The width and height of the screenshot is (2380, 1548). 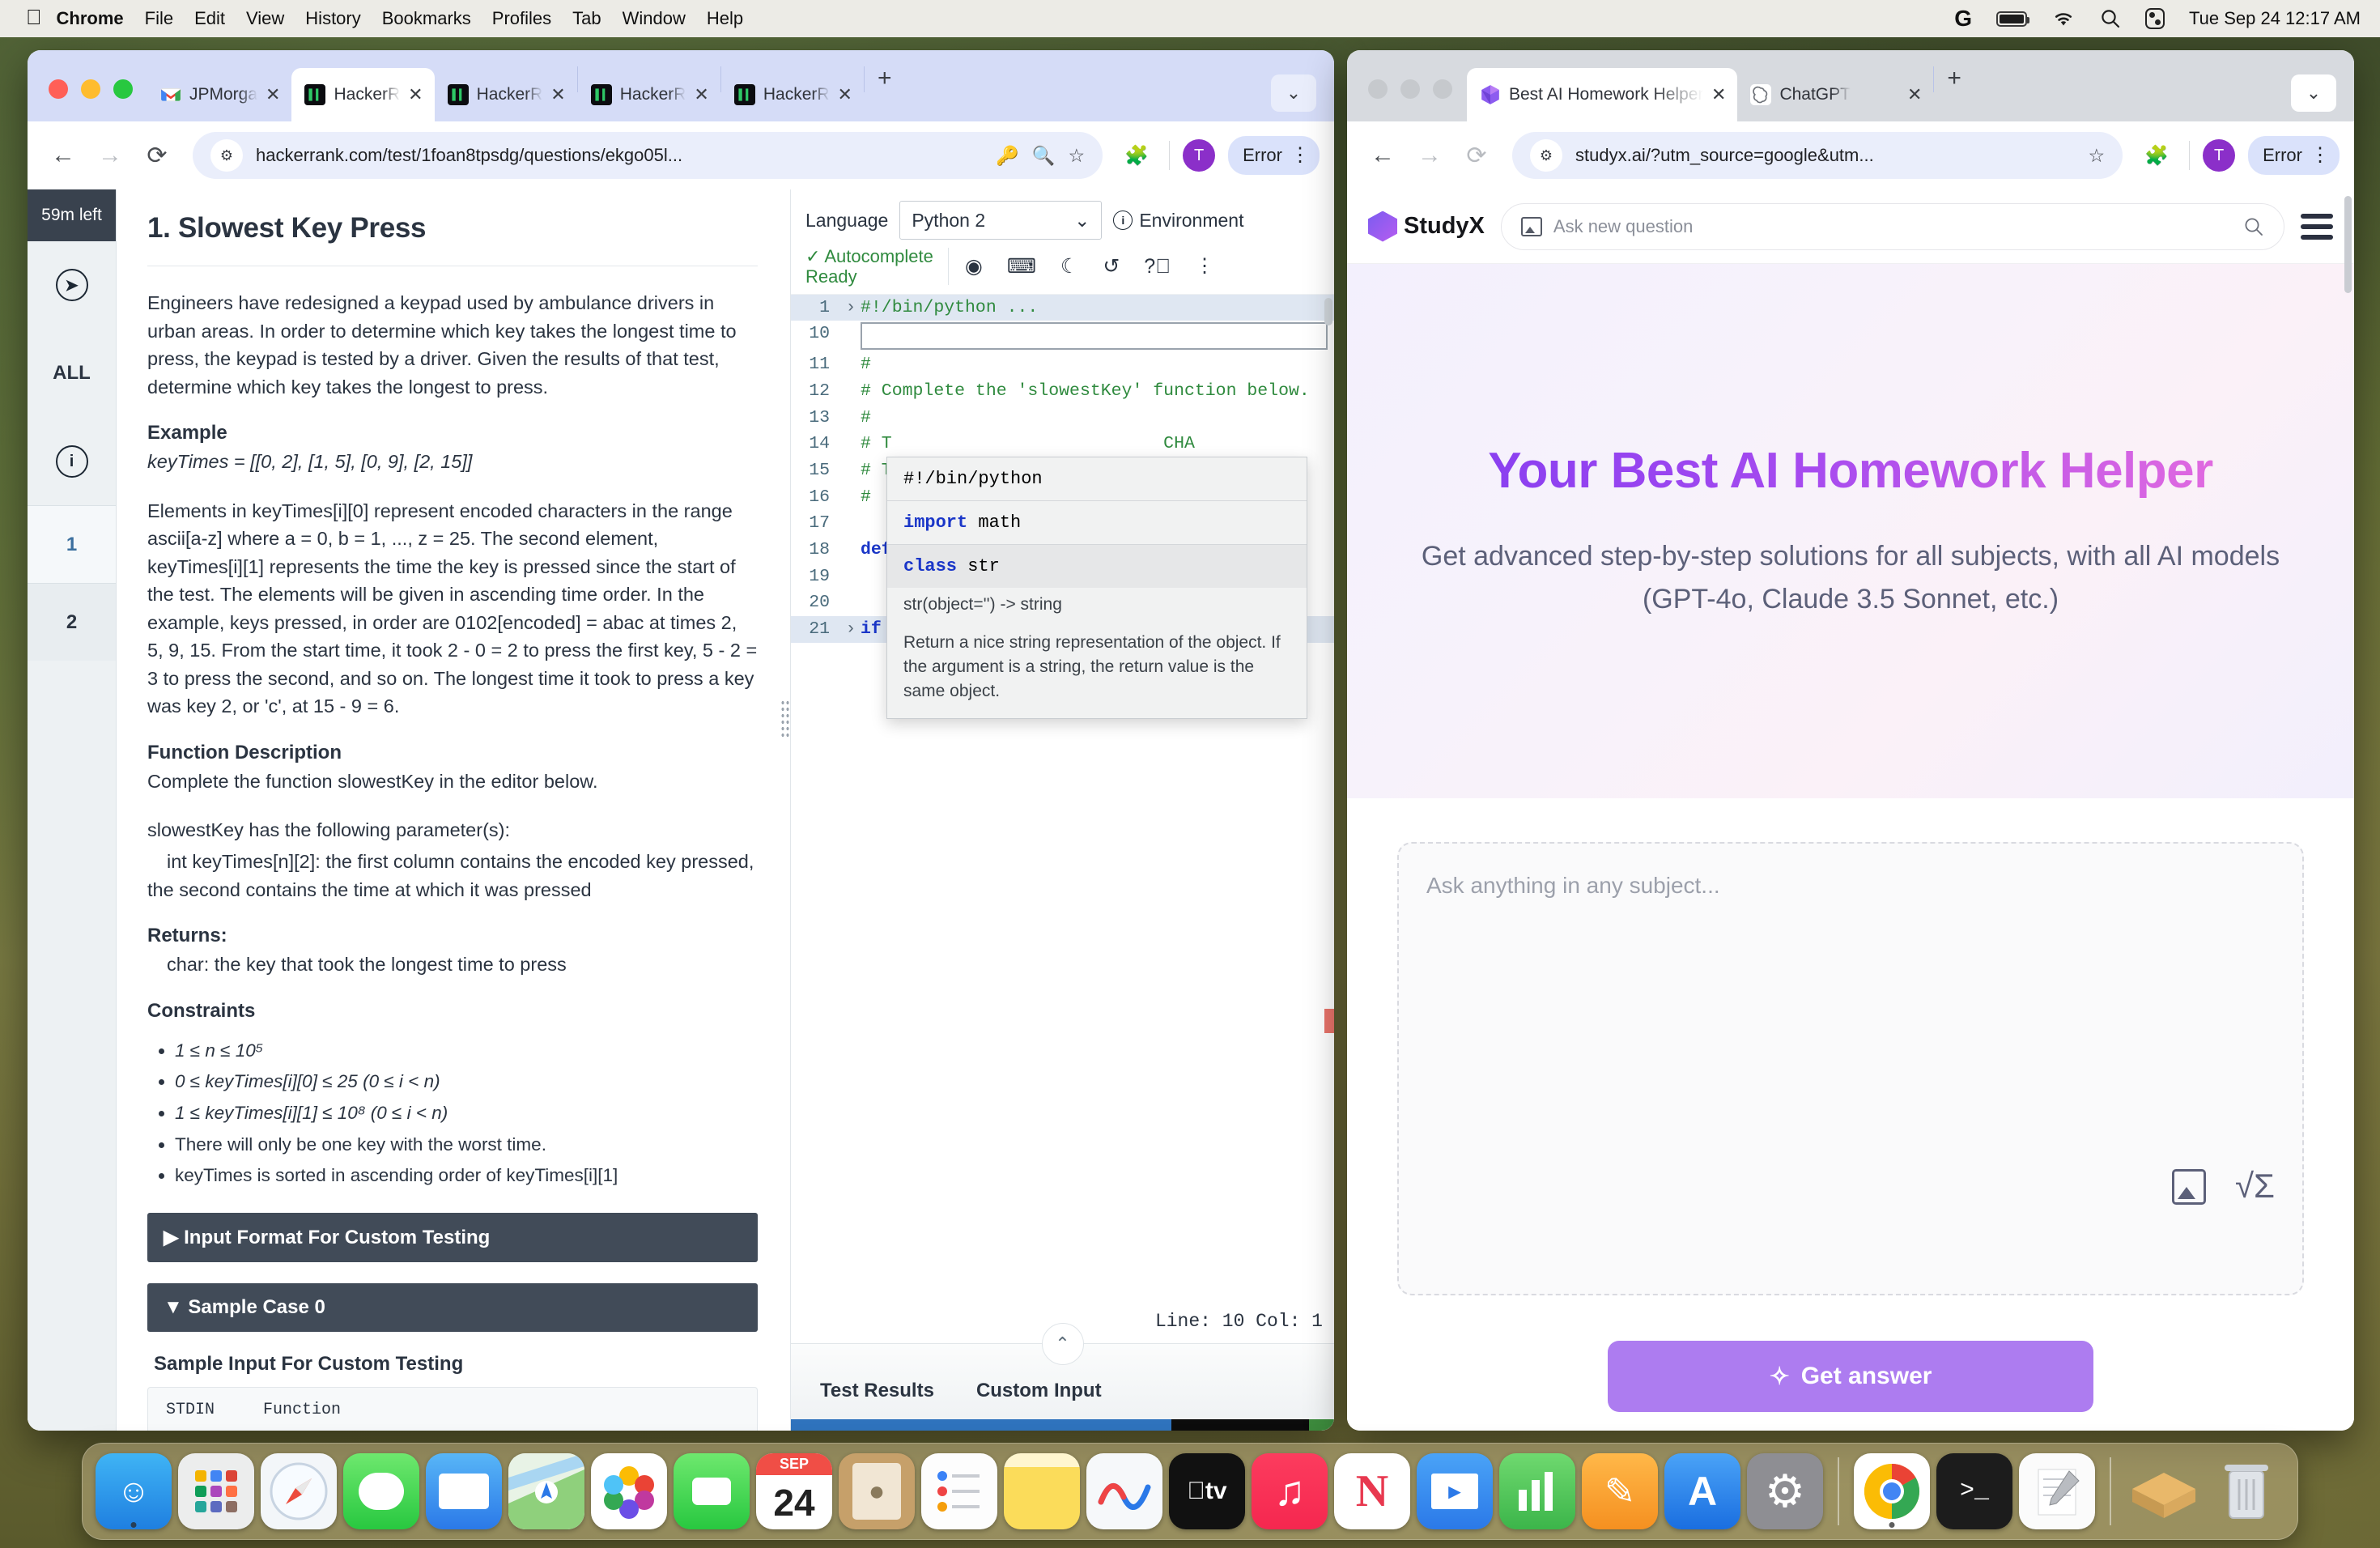 I want to click on collapse-panel-button: ⌃, so click(x=1062, y=1344).